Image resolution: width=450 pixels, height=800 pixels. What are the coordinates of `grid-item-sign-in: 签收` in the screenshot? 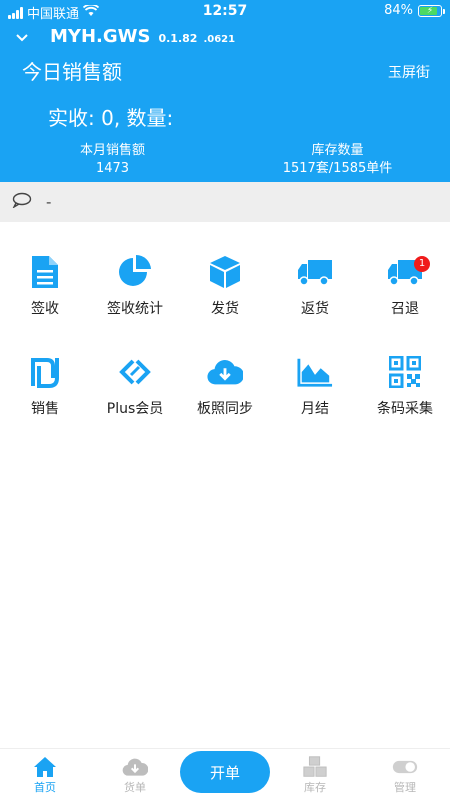 It's located at (45, 304).